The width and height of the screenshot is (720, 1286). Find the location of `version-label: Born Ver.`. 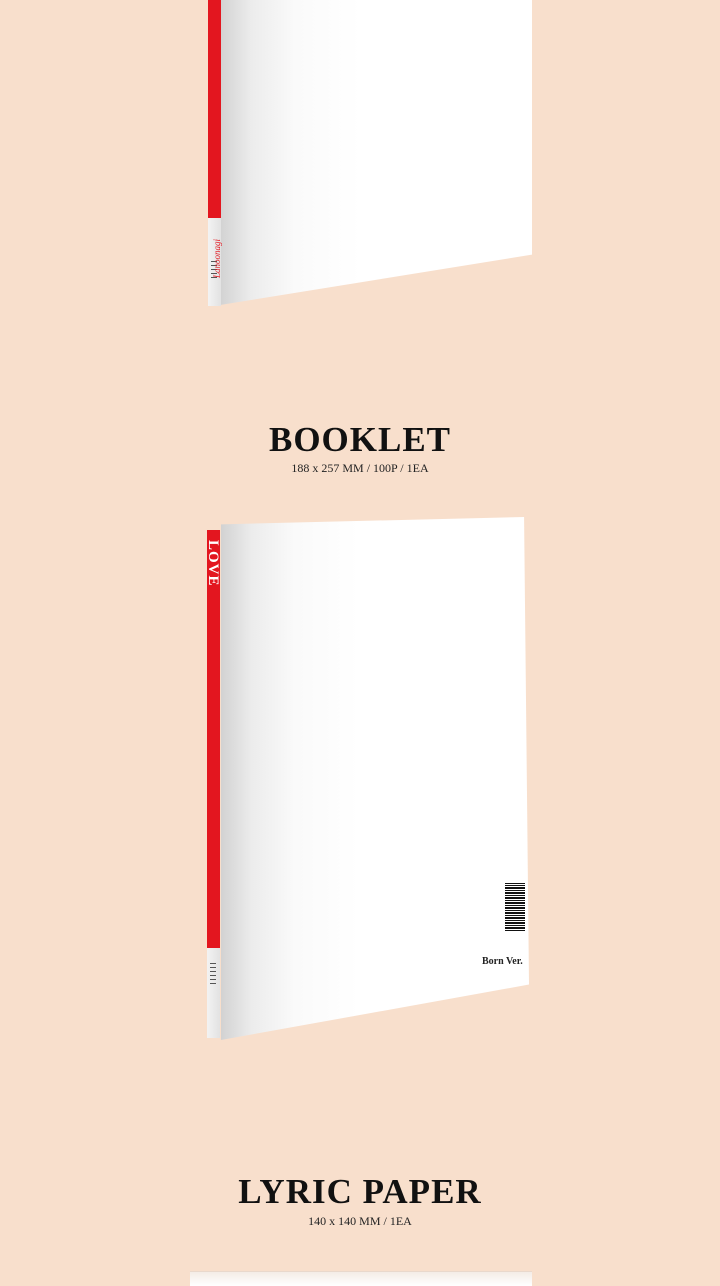

version-label: Born Ver. is located at coordinates (502, 961).